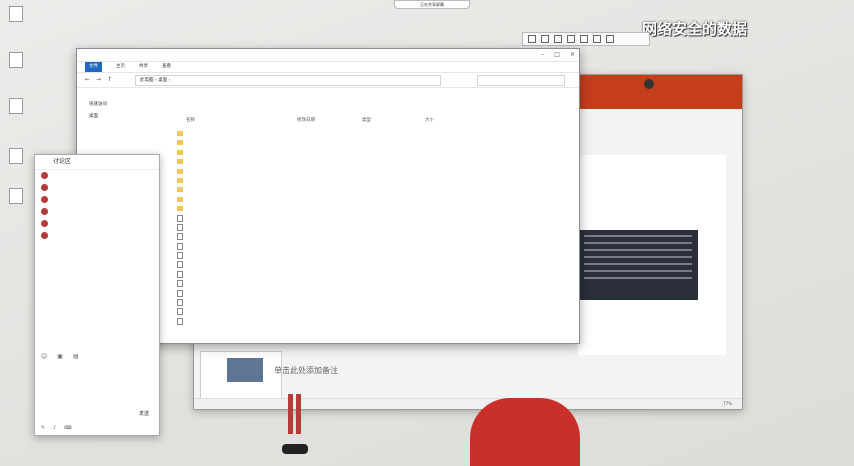 The height and width of the screenshot is (466, 854). Describe the element at coordinates (525, 432) in the screenshot. I see `wallpaper-figure` at that location.